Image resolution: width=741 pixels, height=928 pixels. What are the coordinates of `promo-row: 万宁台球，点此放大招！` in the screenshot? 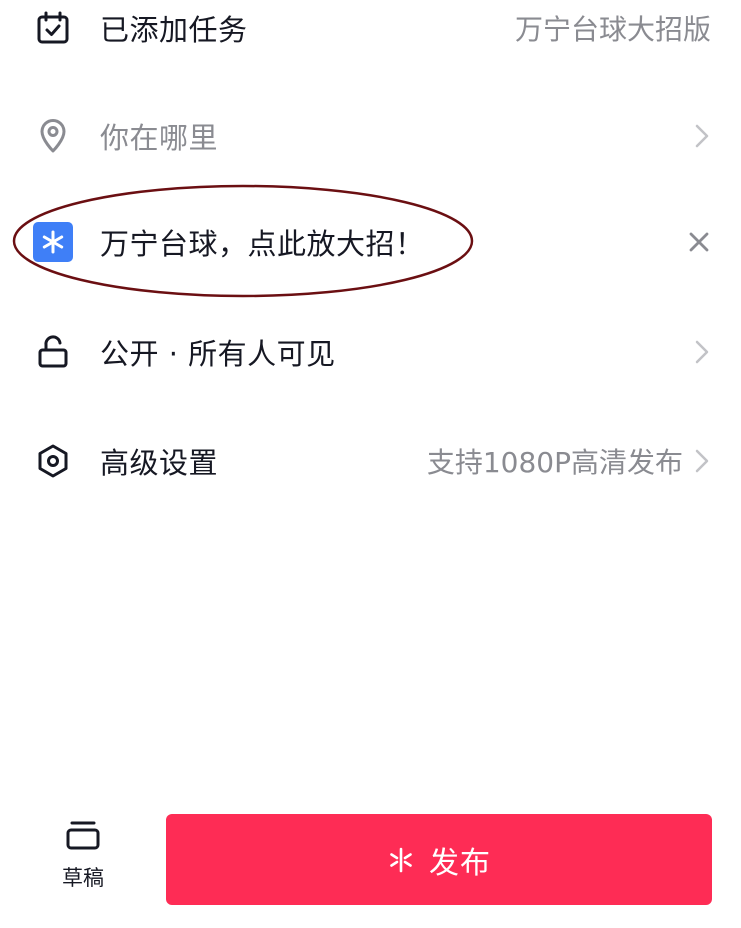 It's located at (370, 242).